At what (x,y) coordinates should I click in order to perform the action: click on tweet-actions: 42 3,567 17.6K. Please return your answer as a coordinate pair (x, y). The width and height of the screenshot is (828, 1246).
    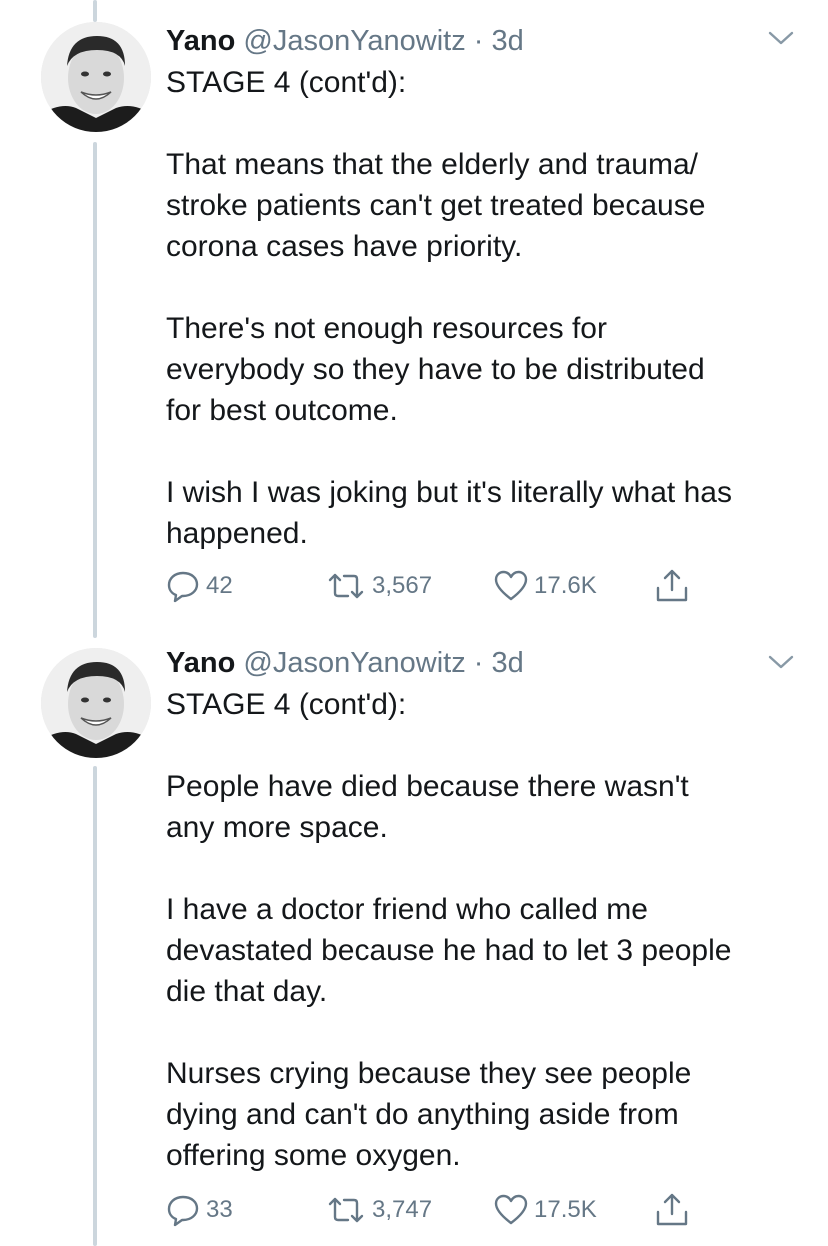
    Looking at the image, I should click on (446, 586).